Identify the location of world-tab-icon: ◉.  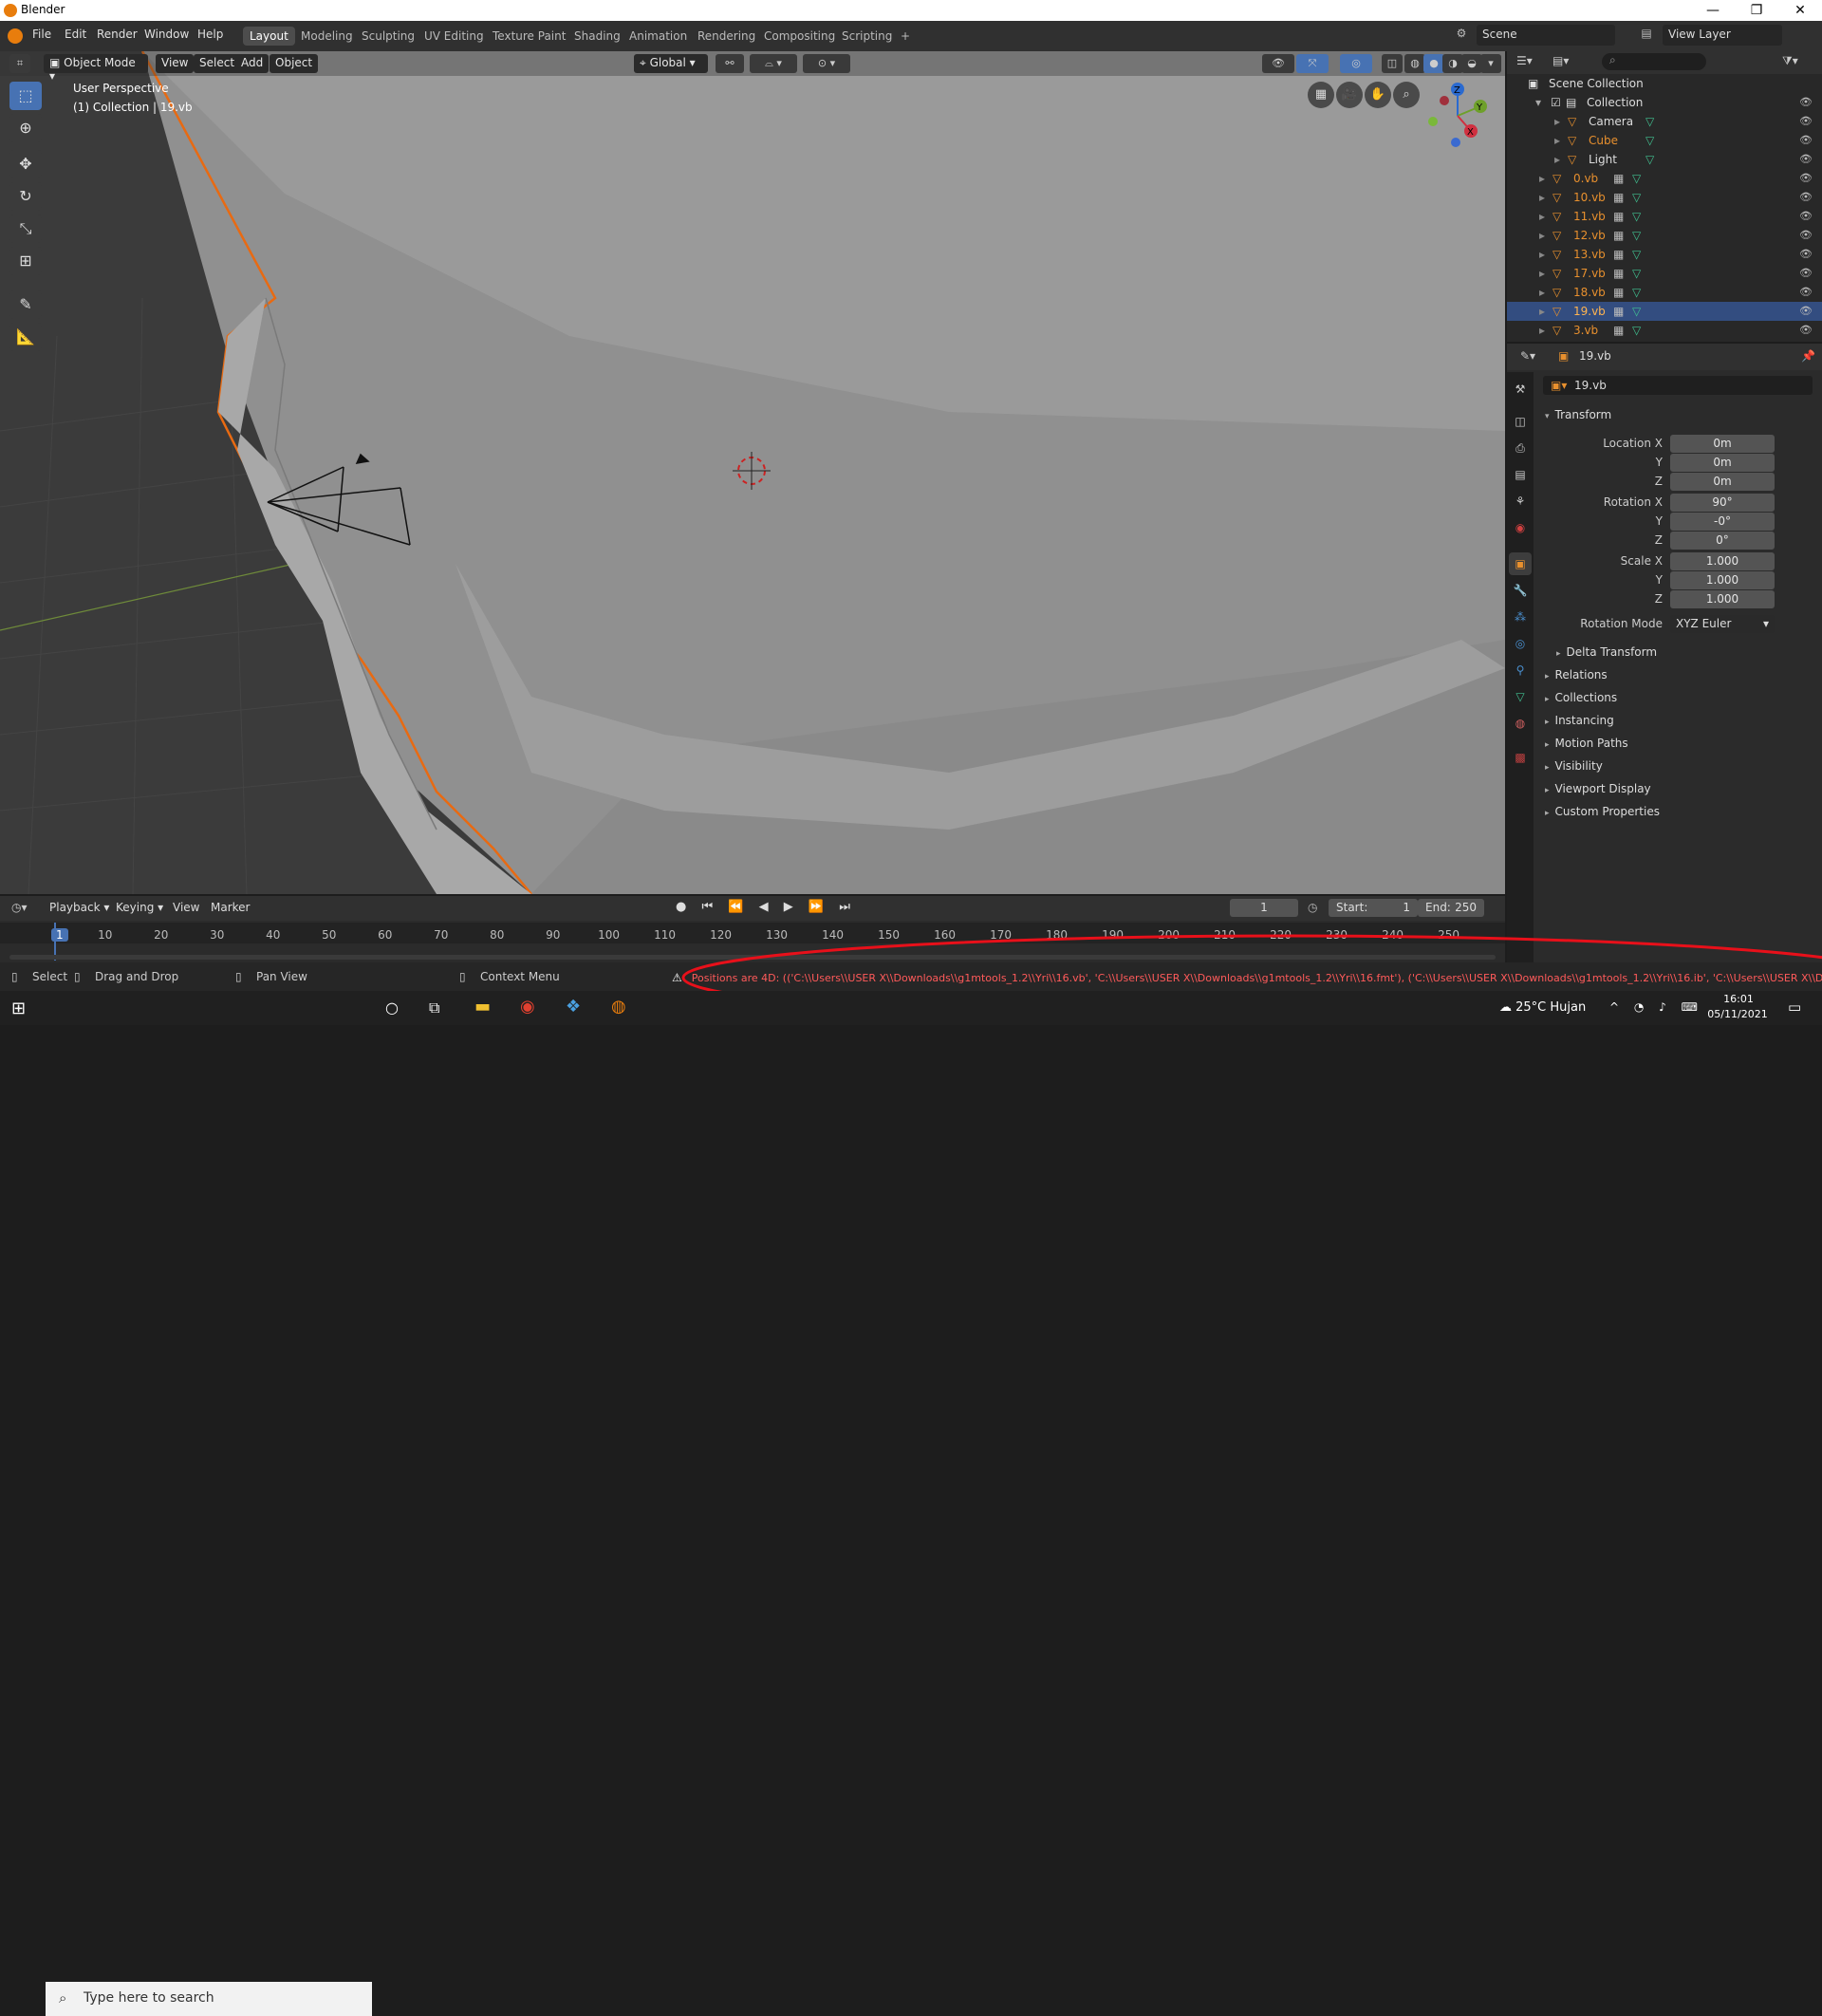
(1520, 527).